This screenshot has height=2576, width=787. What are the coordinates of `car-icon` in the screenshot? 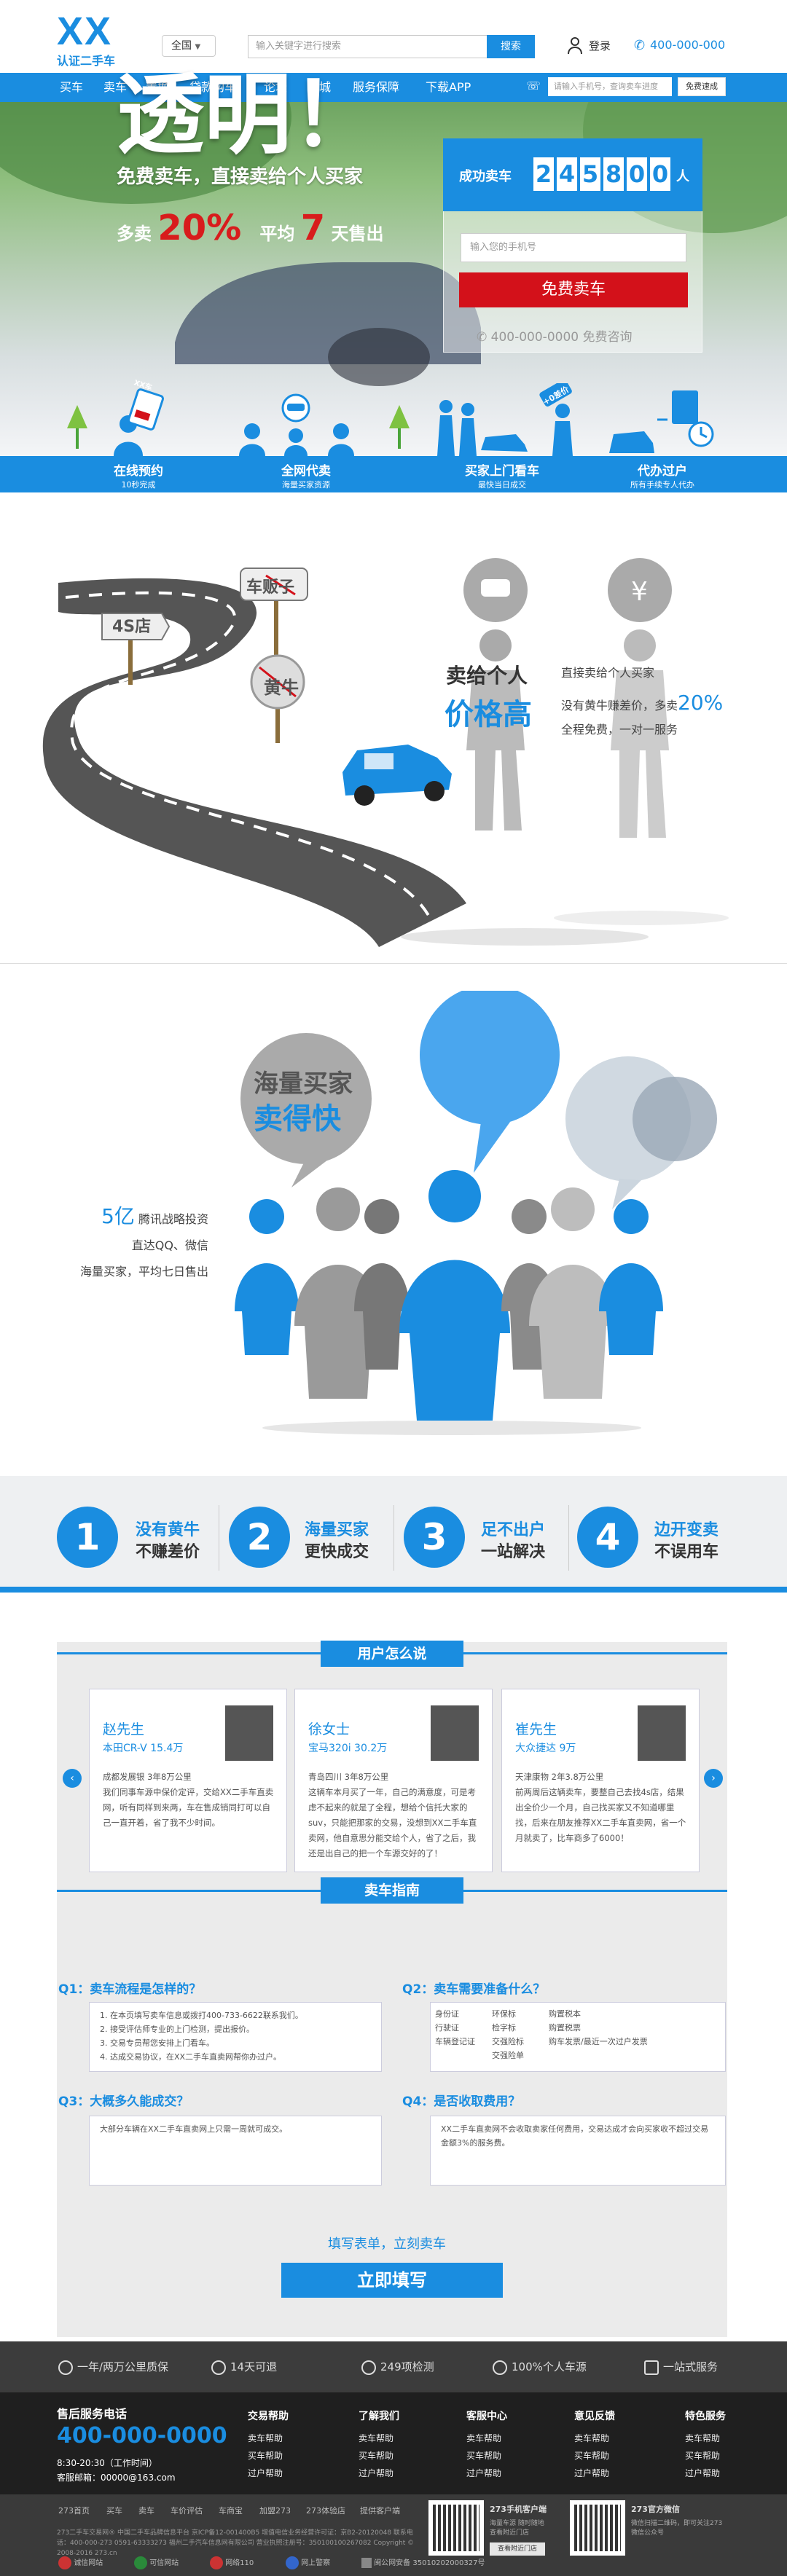 It's located at (397, 775).